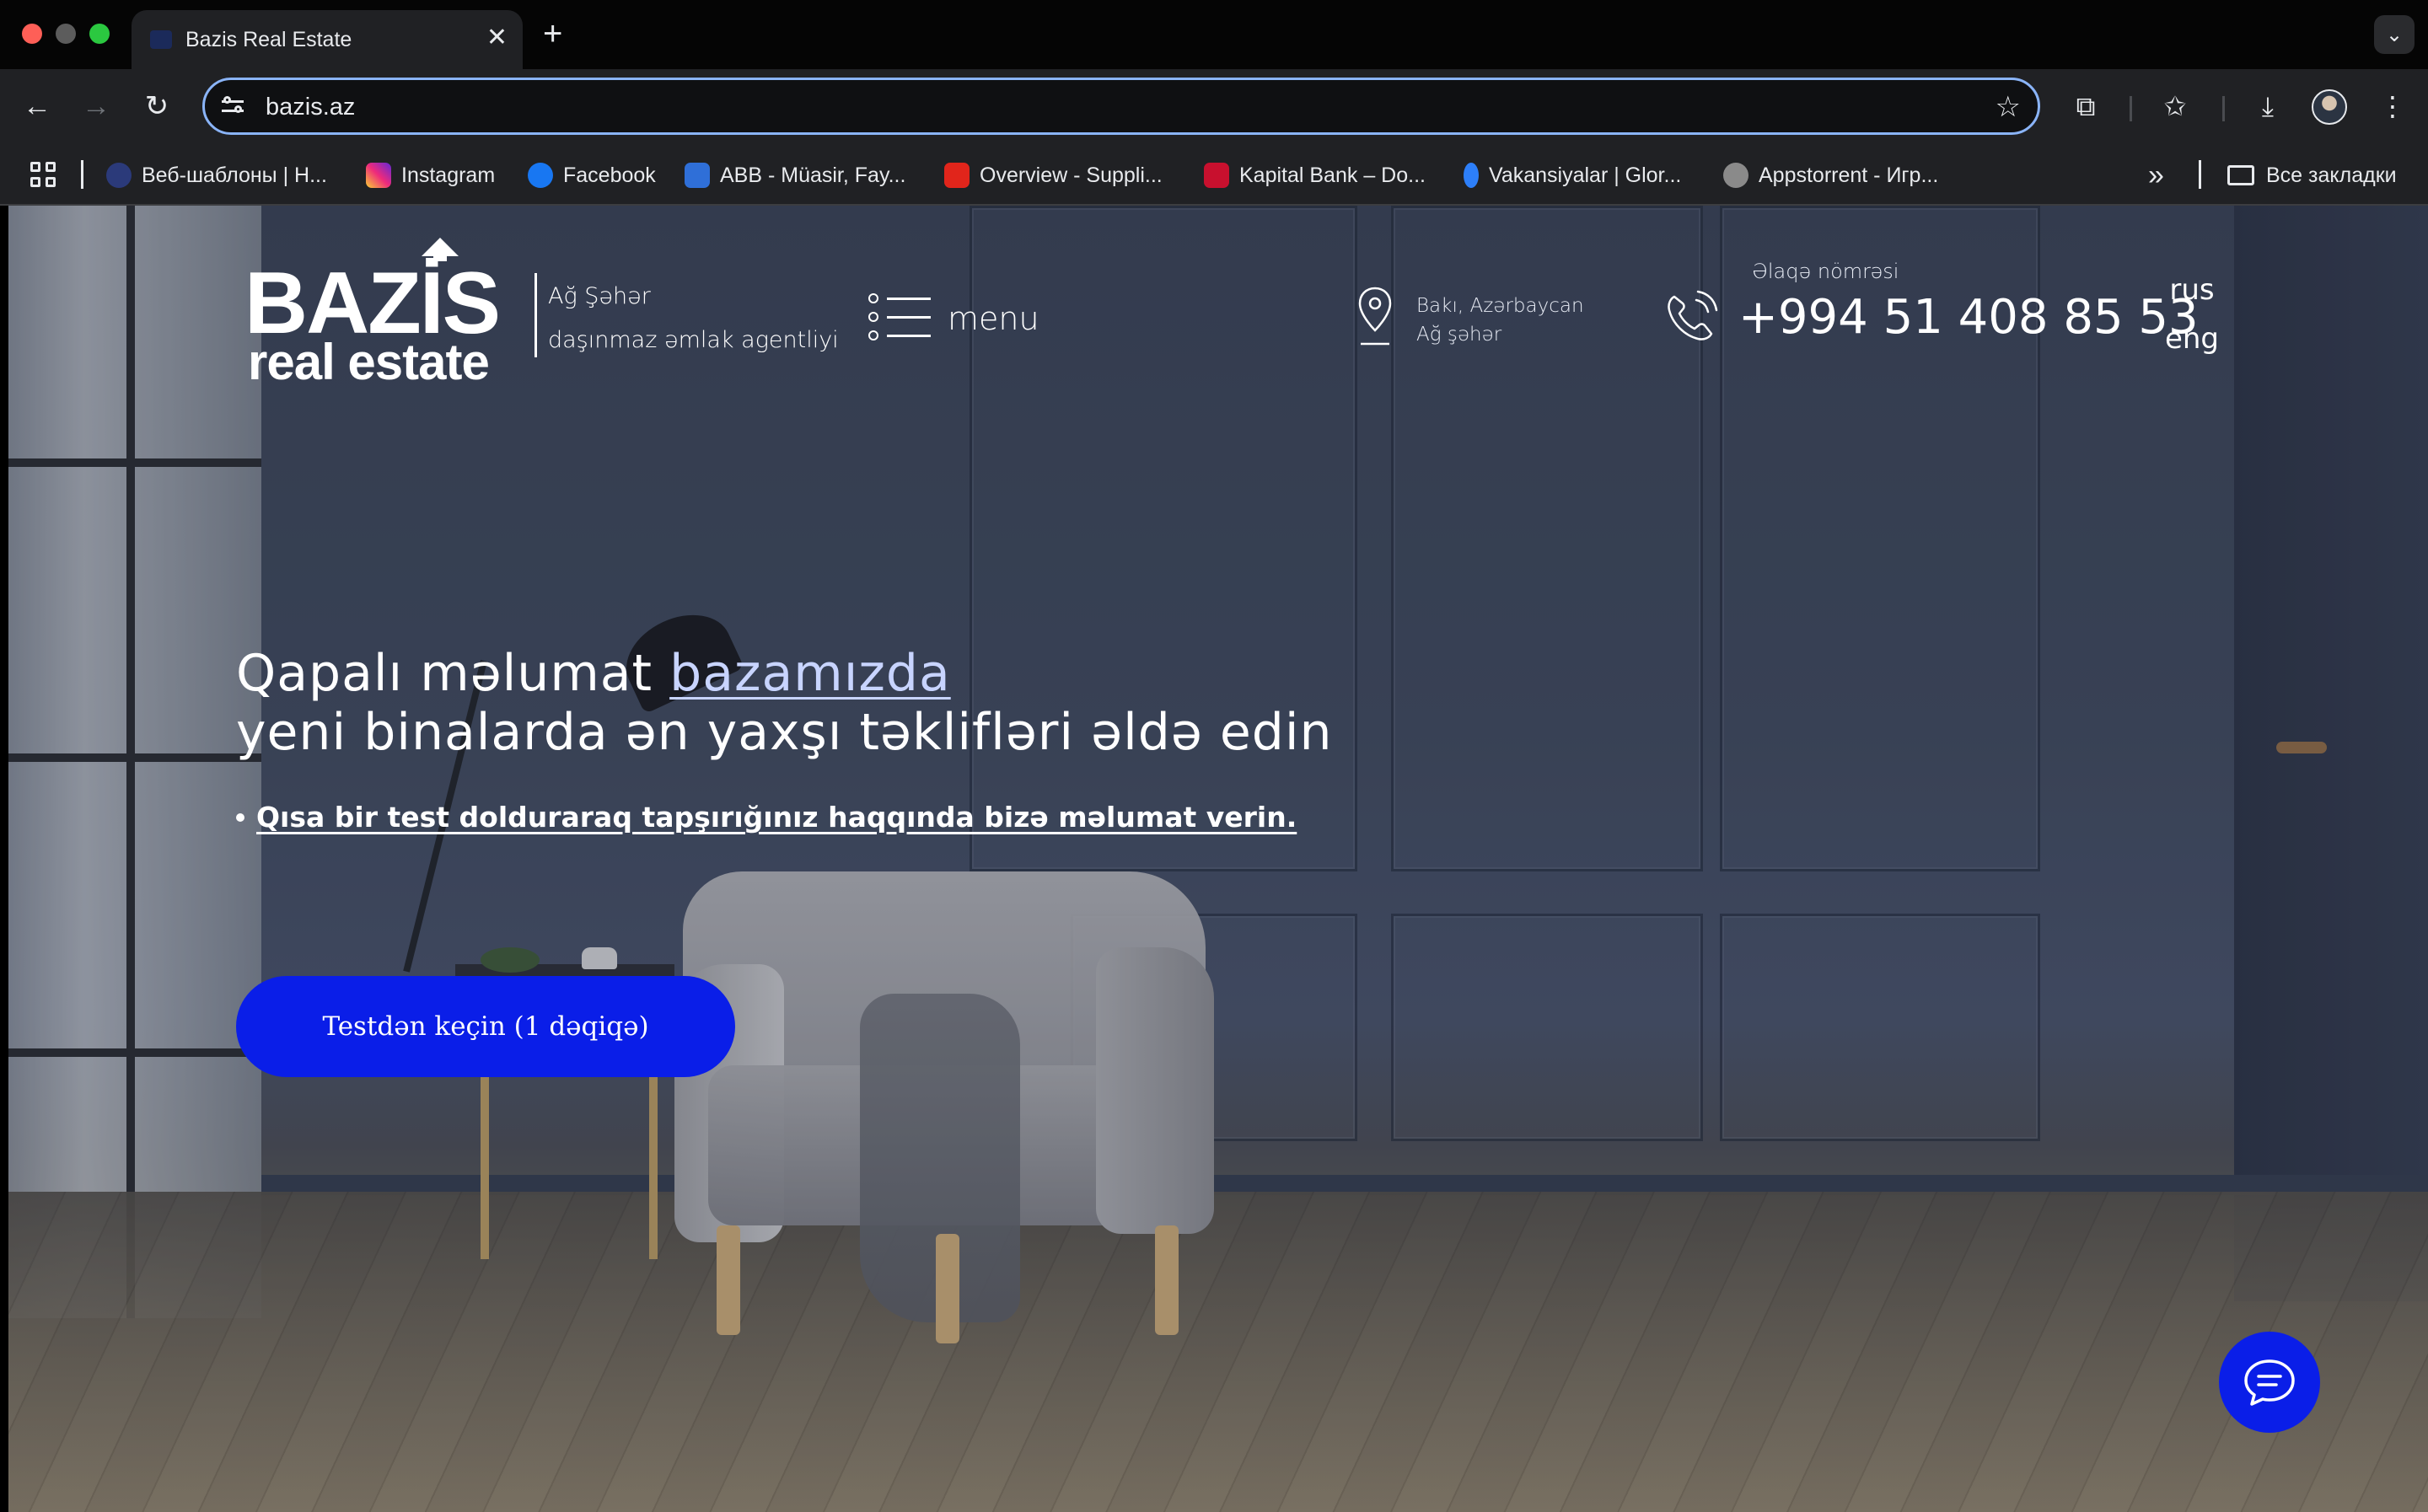 Image resolution: width=2428 pixels, height=1512 pixels. I want to click on reading-list-star-icon: ✩, so click(2175, 106).